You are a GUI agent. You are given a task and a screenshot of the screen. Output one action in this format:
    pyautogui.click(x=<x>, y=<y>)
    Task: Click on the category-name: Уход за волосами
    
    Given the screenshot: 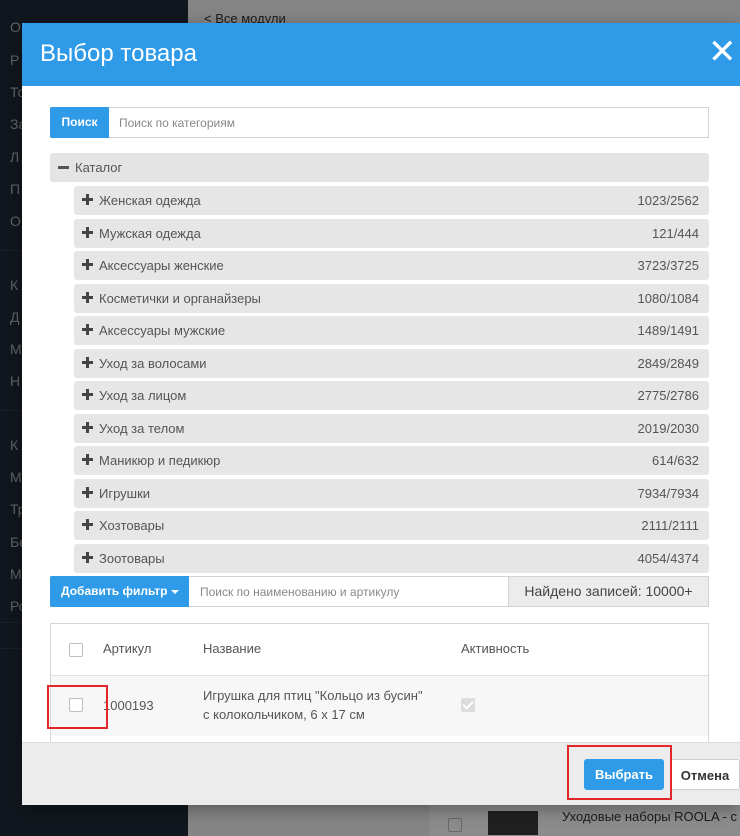 What is the action you would take?
    pyautogui.click(x=153, y=363)
    